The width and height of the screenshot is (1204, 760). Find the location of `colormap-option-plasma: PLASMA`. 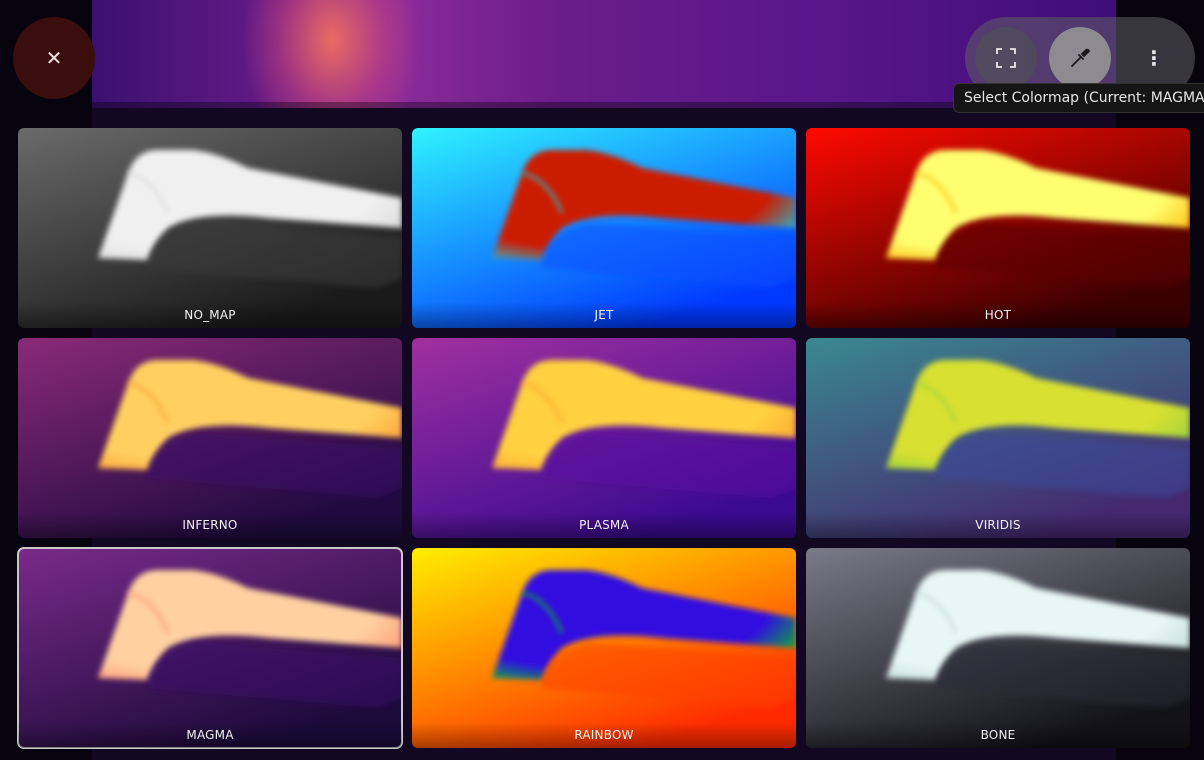

colormap-option-plasma: PLASMA is located at coordinates (604, 438).